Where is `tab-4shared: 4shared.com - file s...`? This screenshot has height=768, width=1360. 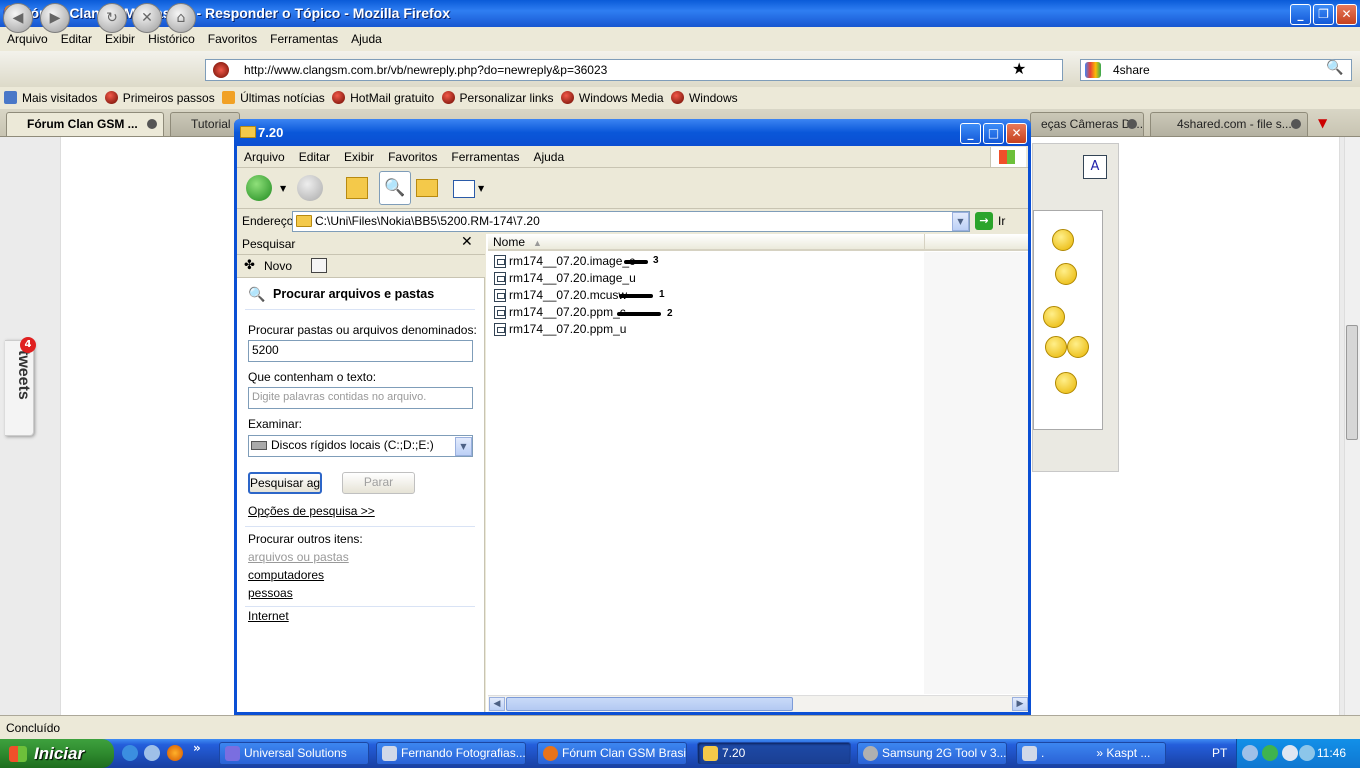
tab-4shared: 4shared.com - file s... is located at coordinates (1229, 124).